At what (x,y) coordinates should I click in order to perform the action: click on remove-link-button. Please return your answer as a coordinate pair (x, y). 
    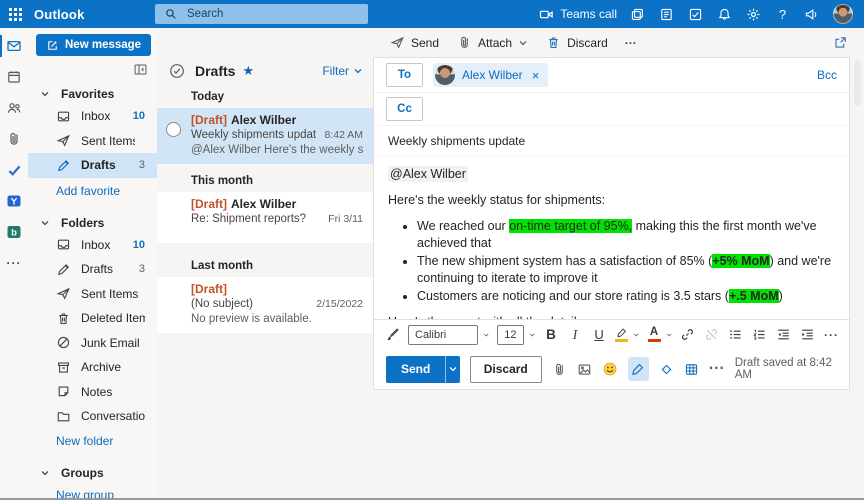
    Looking at the image, I should click on (712, 334).